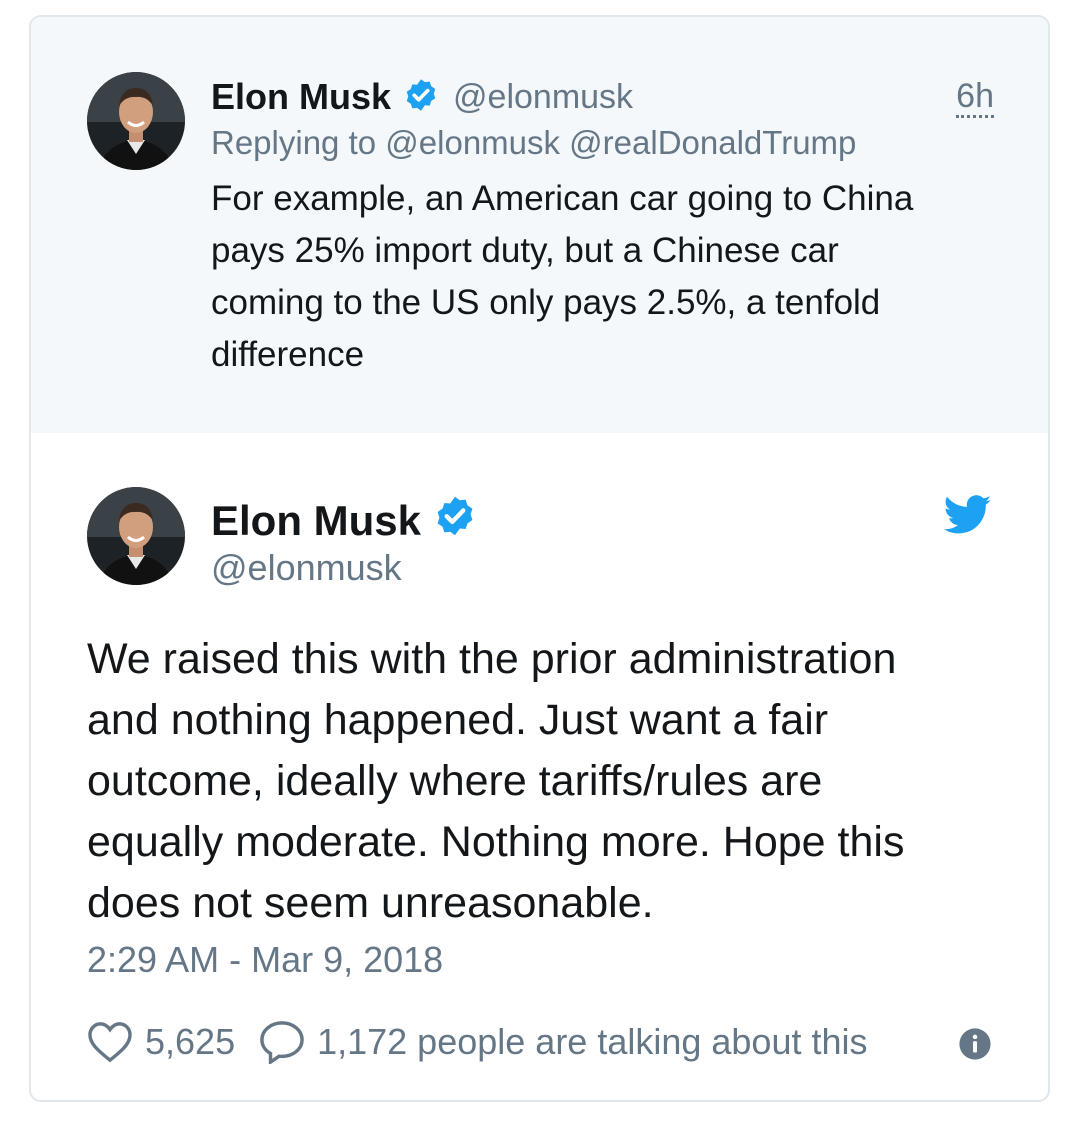 The width and height of the screenshot is (1080, 1125). I want to click on text-line: and nothing happened. Just want a fair, so click(458, 720).